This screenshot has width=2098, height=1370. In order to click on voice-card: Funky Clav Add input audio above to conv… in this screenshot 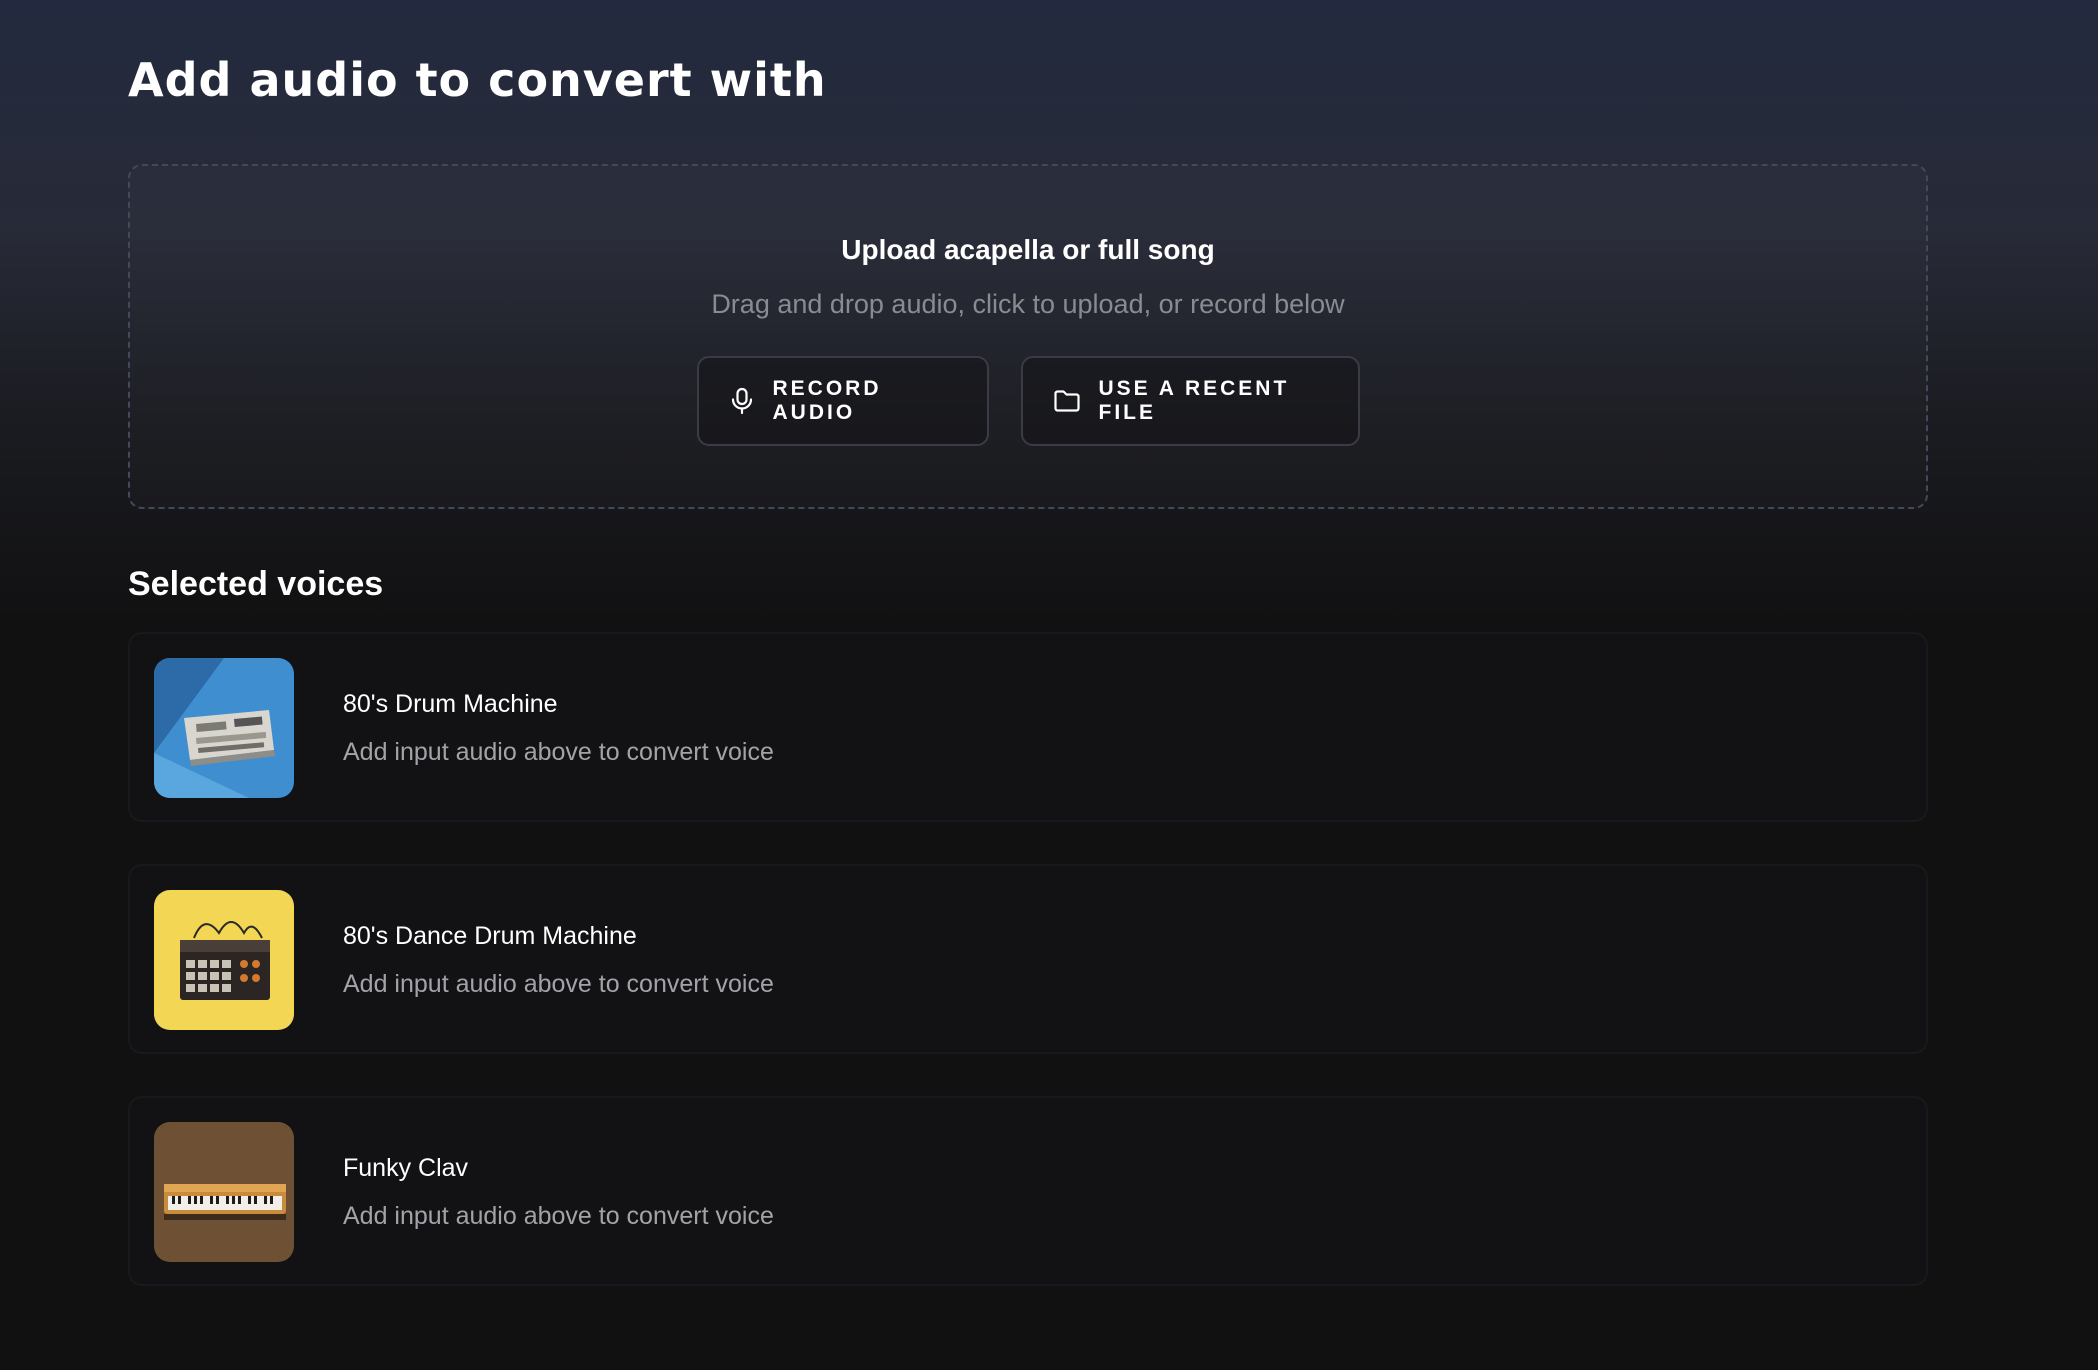, I will do `click(1028, 1191)`.